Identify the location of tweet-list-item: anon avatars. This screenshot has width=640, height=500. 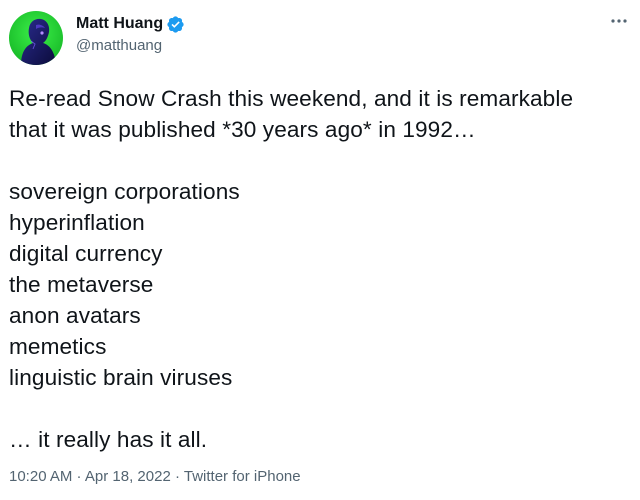
(75, 315).